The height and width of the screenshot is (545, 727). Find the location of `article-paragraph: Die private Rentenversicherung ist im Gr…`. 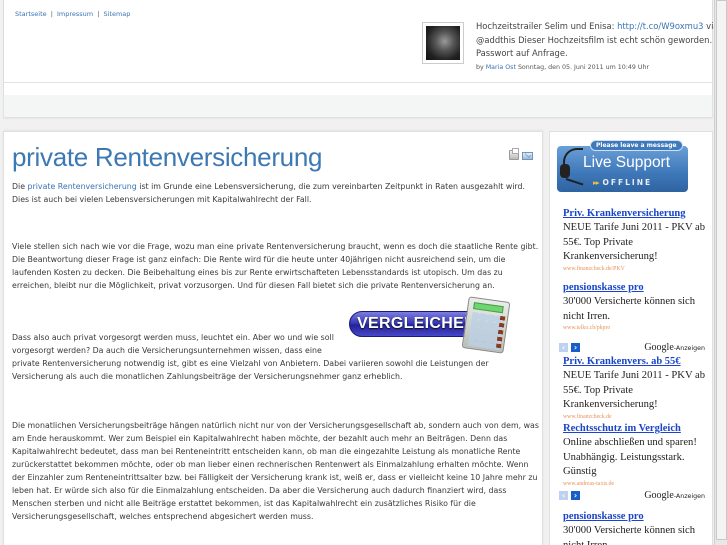

article-paragraph: Die private Rentenversicherung ist im Gr… is located at coordinates (275, 193).